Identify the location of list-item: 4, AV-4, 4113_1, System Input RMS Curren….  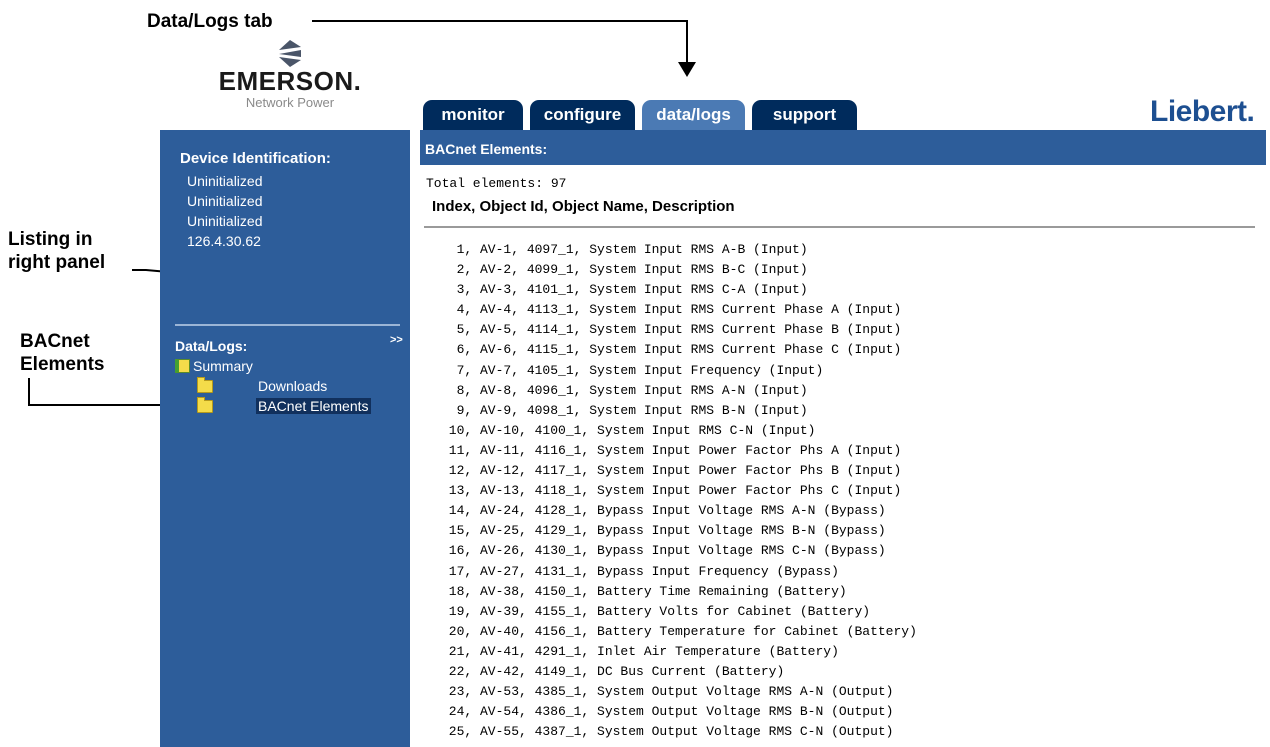
(671, 310).